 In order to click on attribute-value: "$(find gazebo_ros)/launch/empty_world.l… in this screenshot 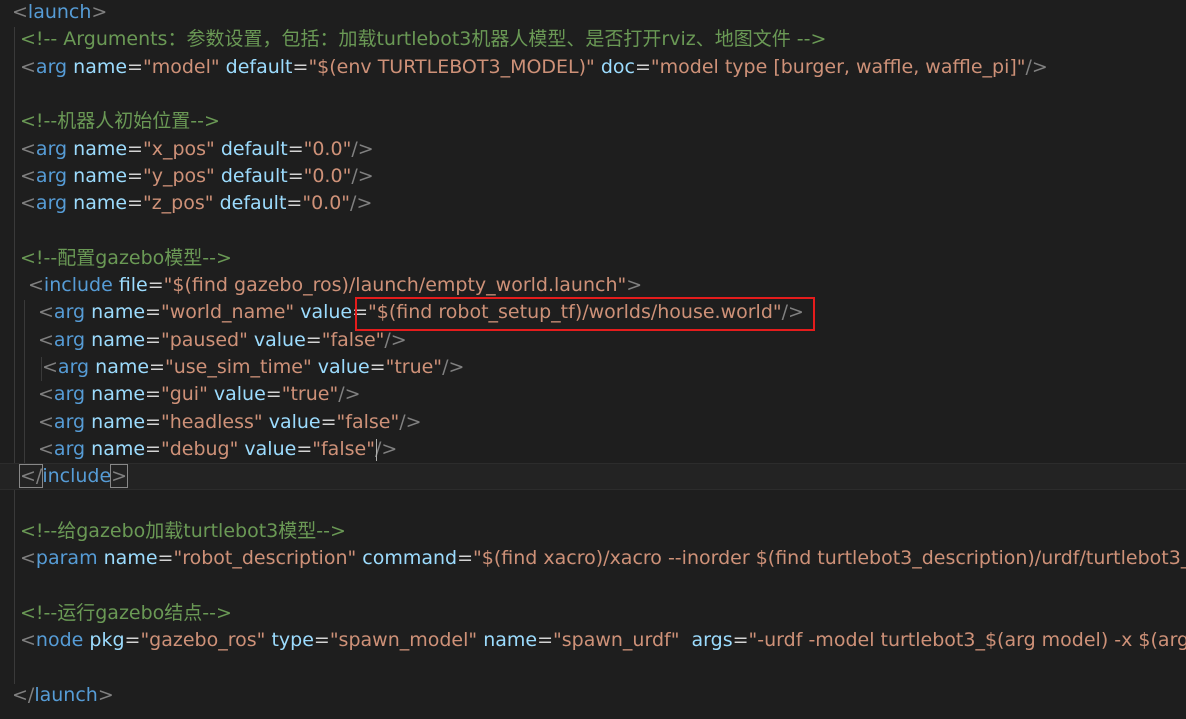, I will do `click(395, 285)`.